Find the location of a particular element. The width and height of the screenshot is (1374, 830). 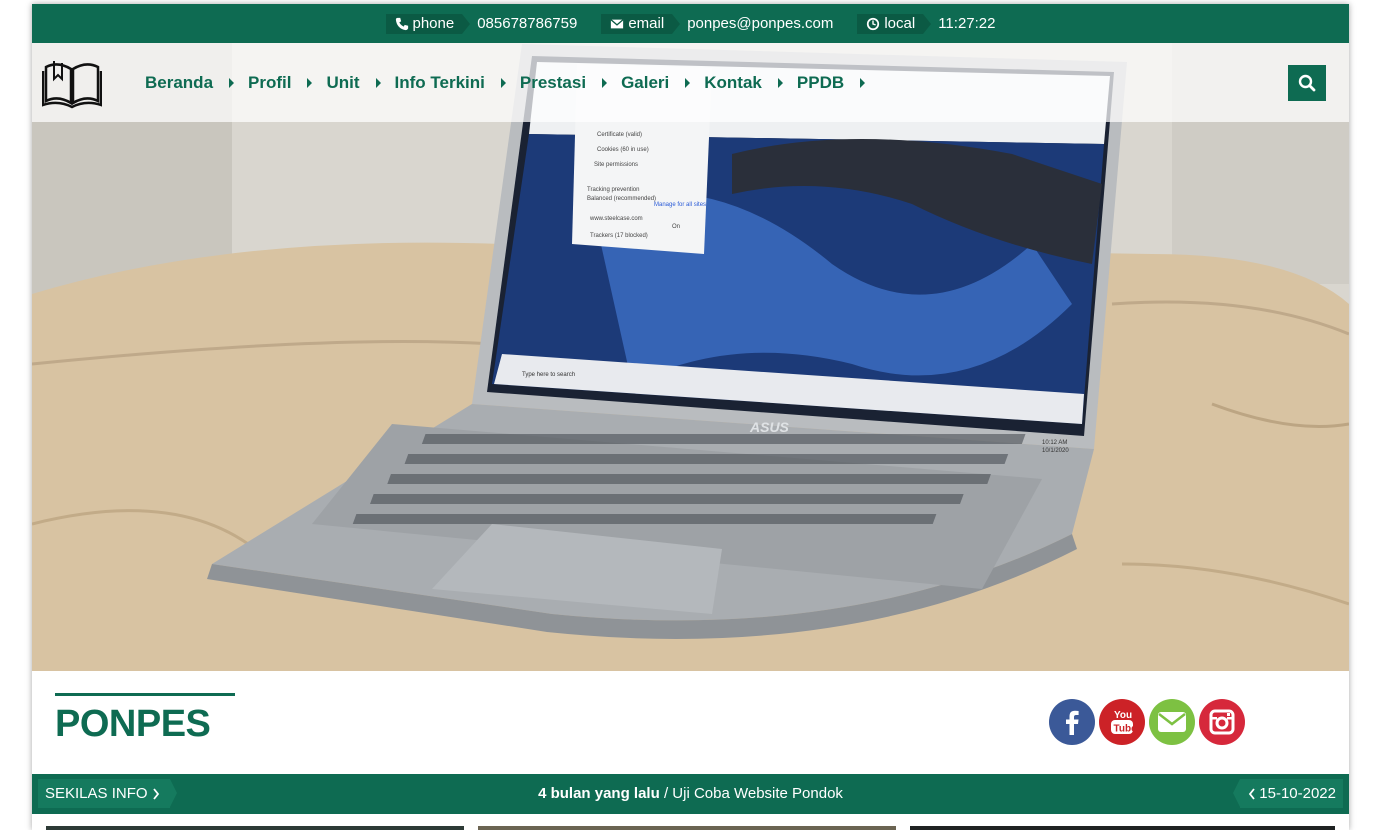

phone-value: 085678786759 is located at coordinates (527, 23).